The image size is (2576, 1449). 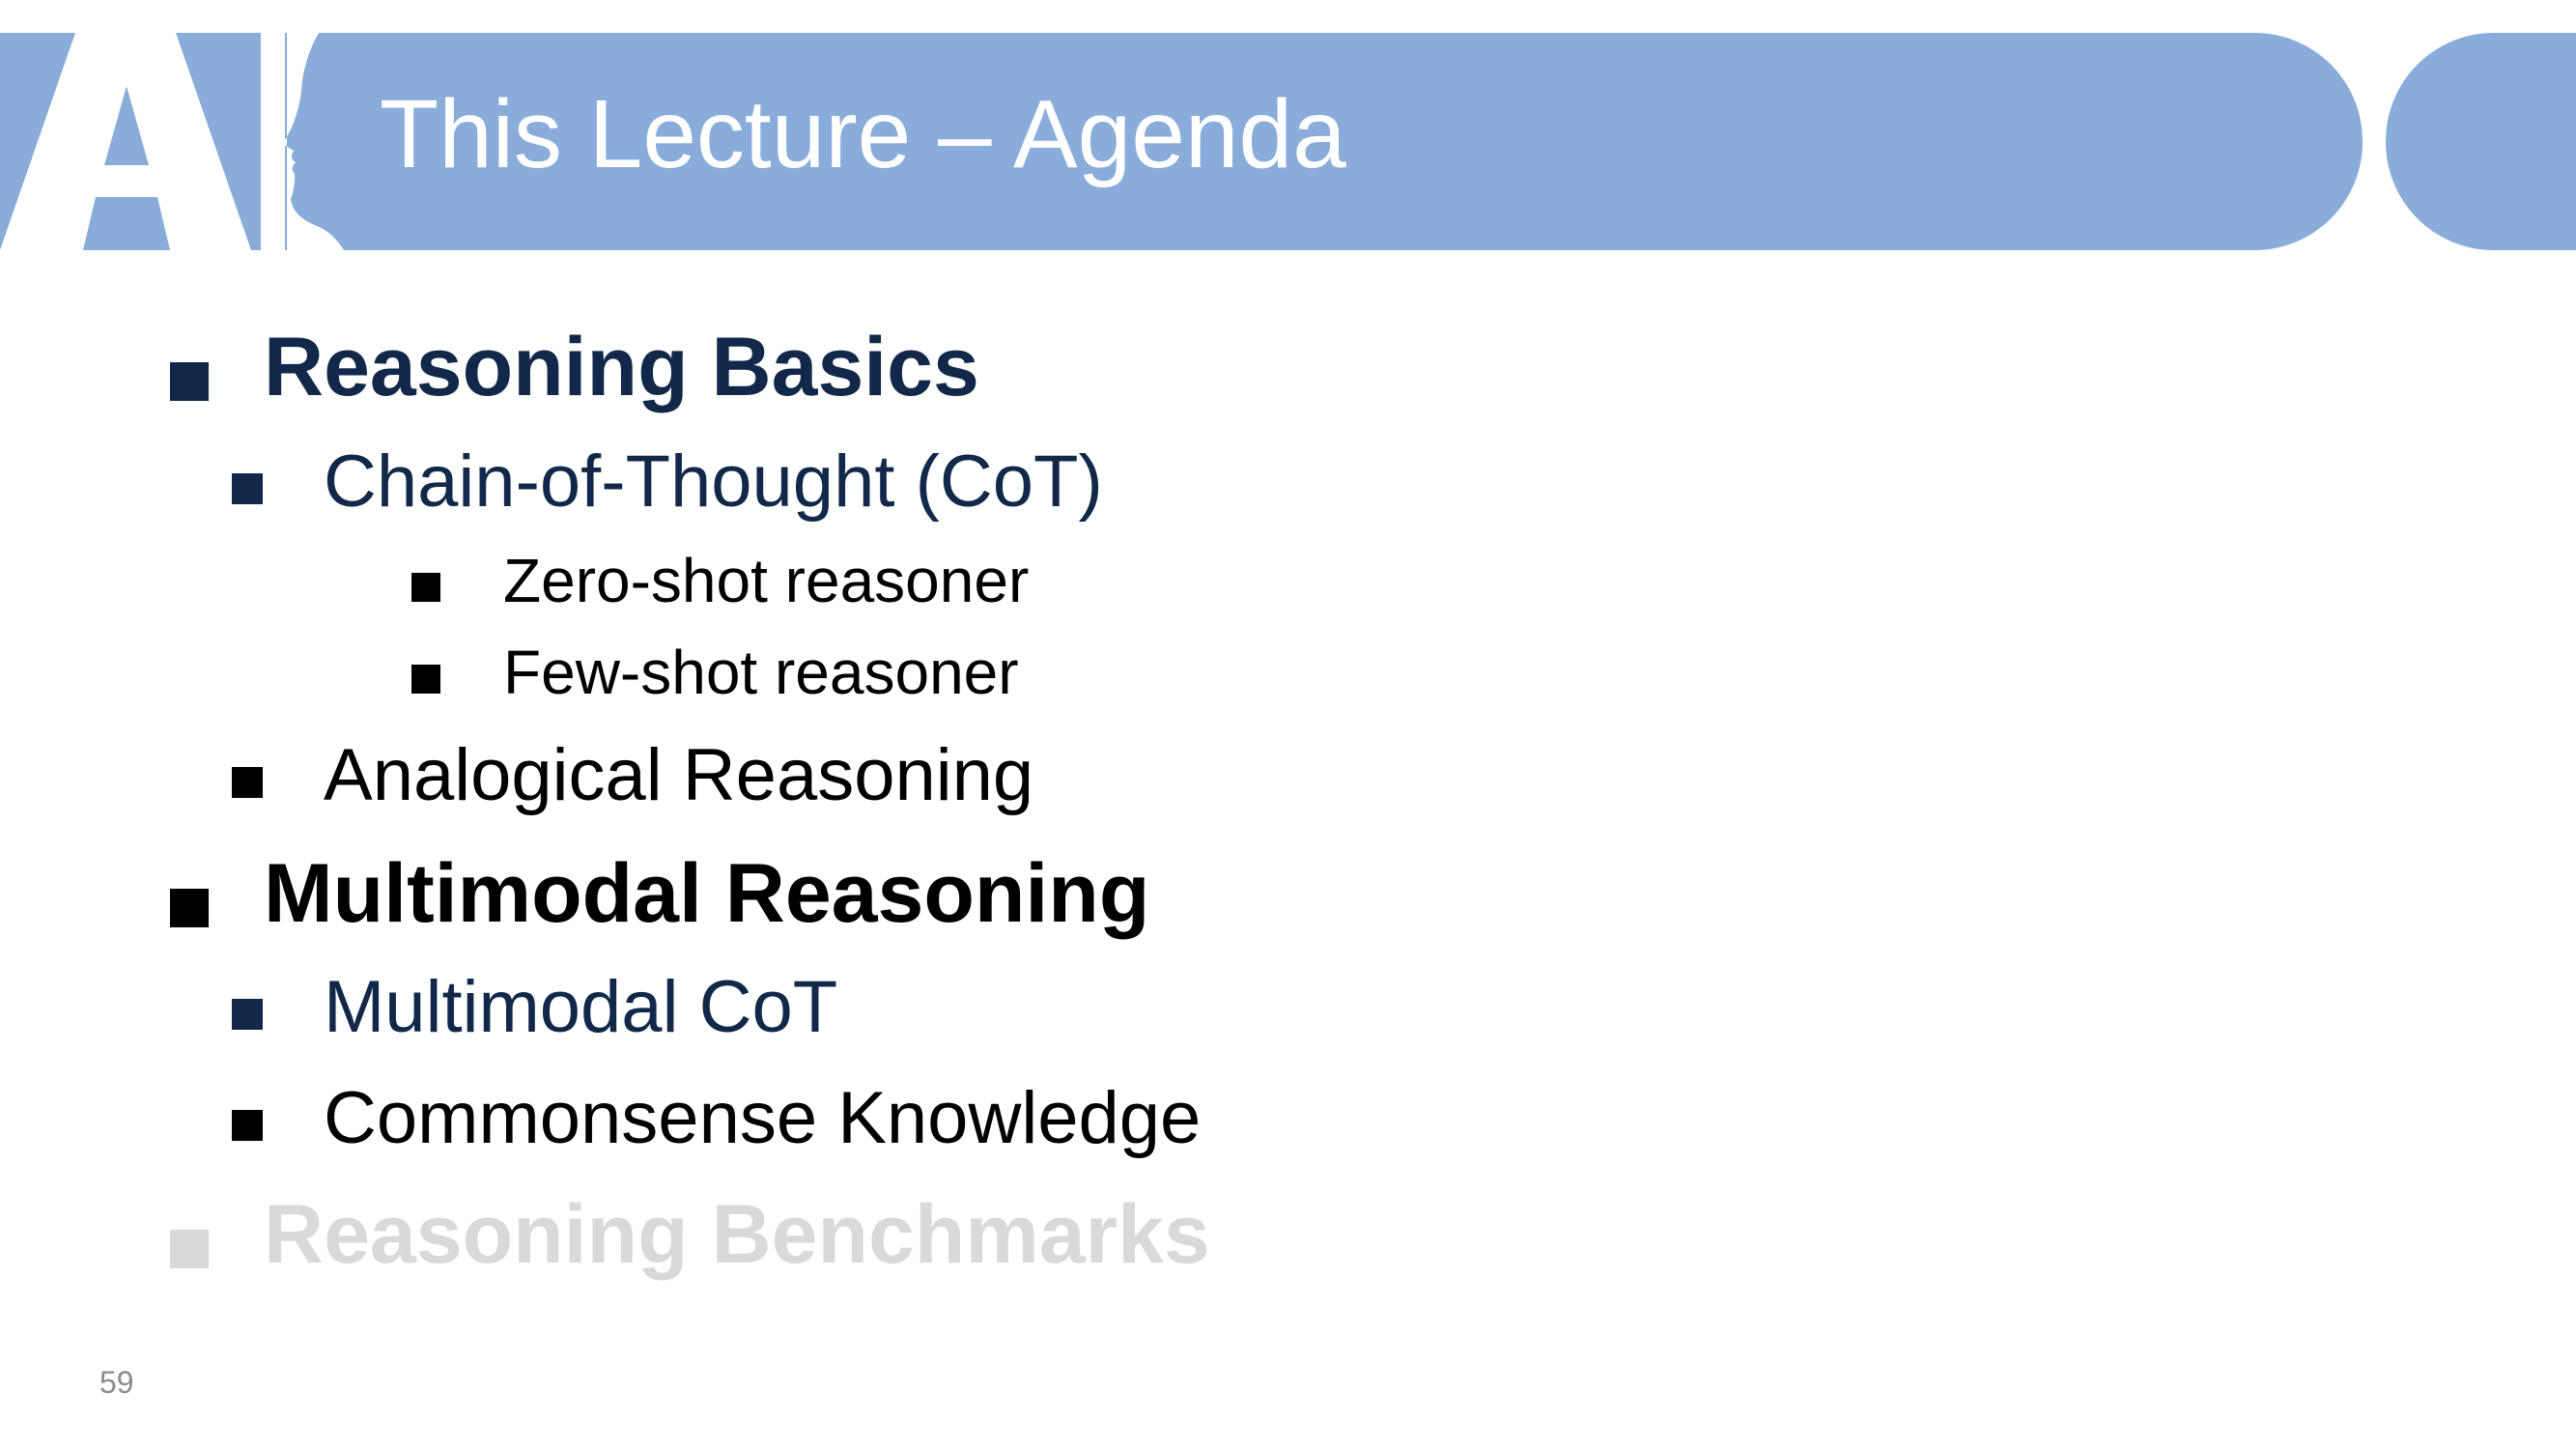 What do you see at coordinates (679, 775) in the screenshot?
I see `agenda-item-label: Analogical Reasoning` at bounding box center [679, 775].